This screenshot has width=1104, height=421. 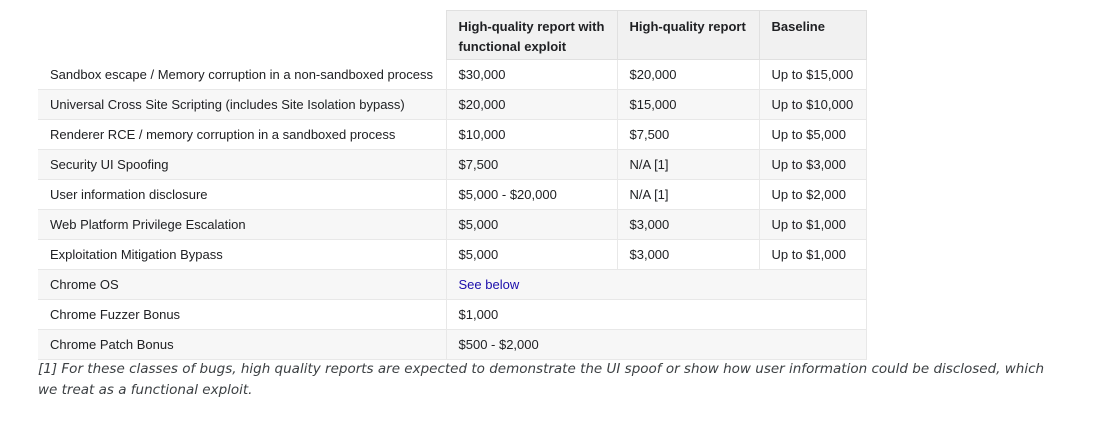 I want to click on table-row: Chrome Fuzzer Bonus $1,000, so click(x=452, y=314).